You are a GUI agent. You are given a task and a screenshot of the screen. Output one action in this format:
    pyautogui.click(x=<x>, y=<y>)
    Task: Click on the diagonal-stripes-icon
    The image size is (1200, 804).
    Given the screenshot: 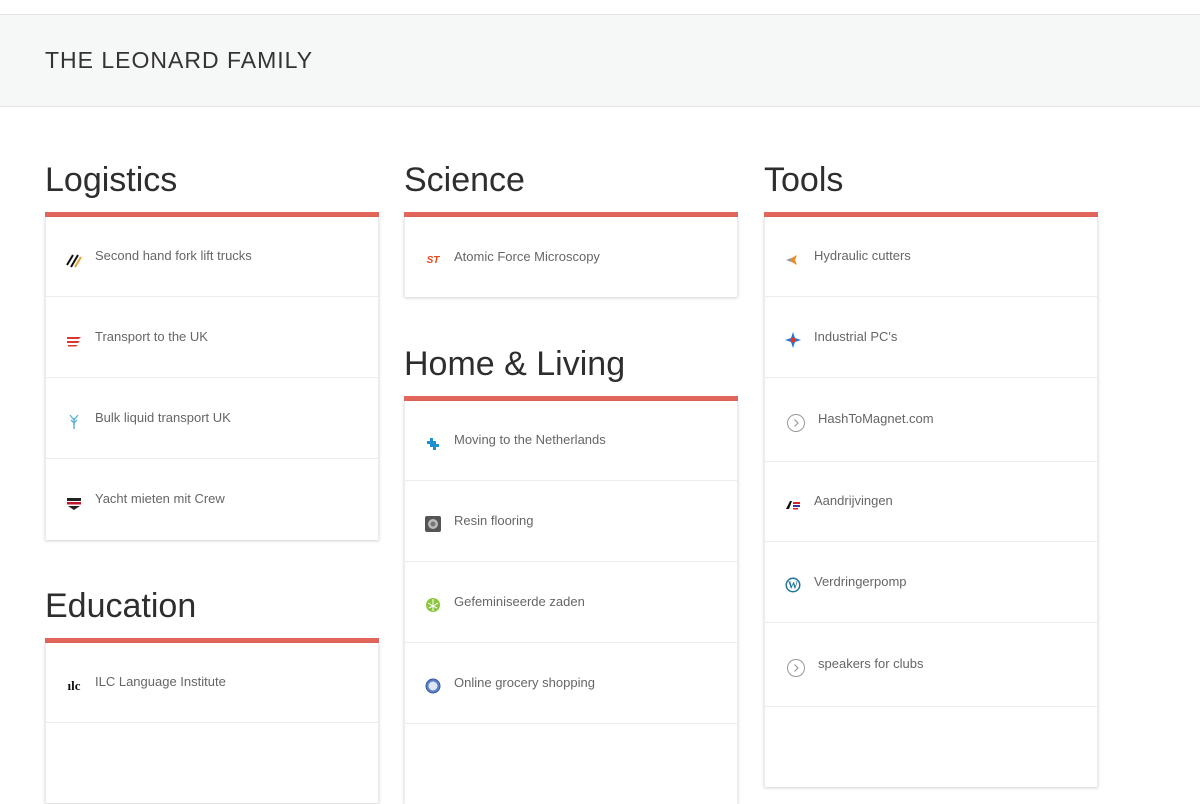 What is the action you would take?
    pyautogui.click(x=74, y=260)
    